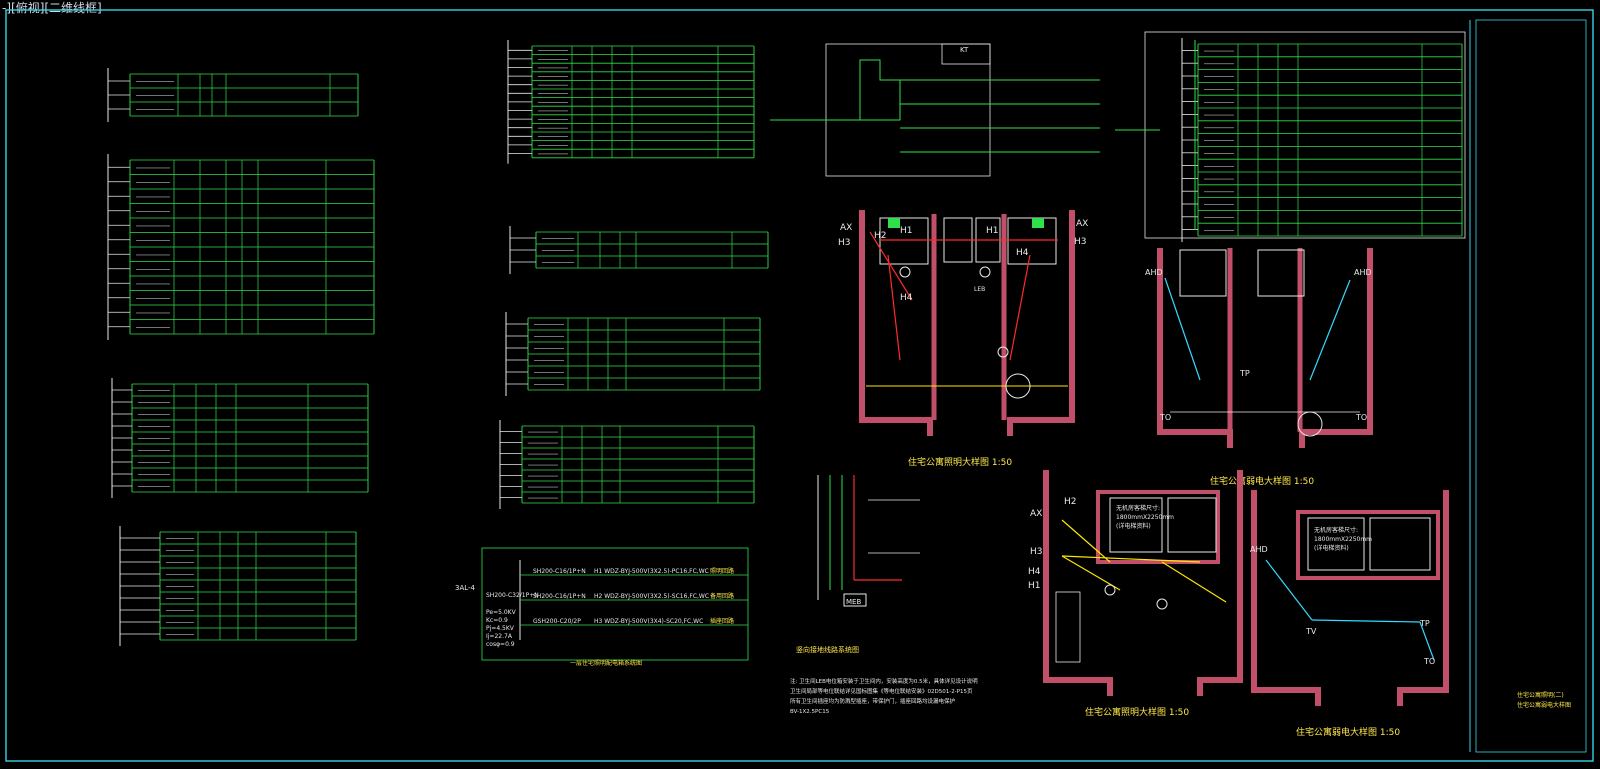  I want to click on grounding-title: 竖向接地线路系统图, so click(827, 649).